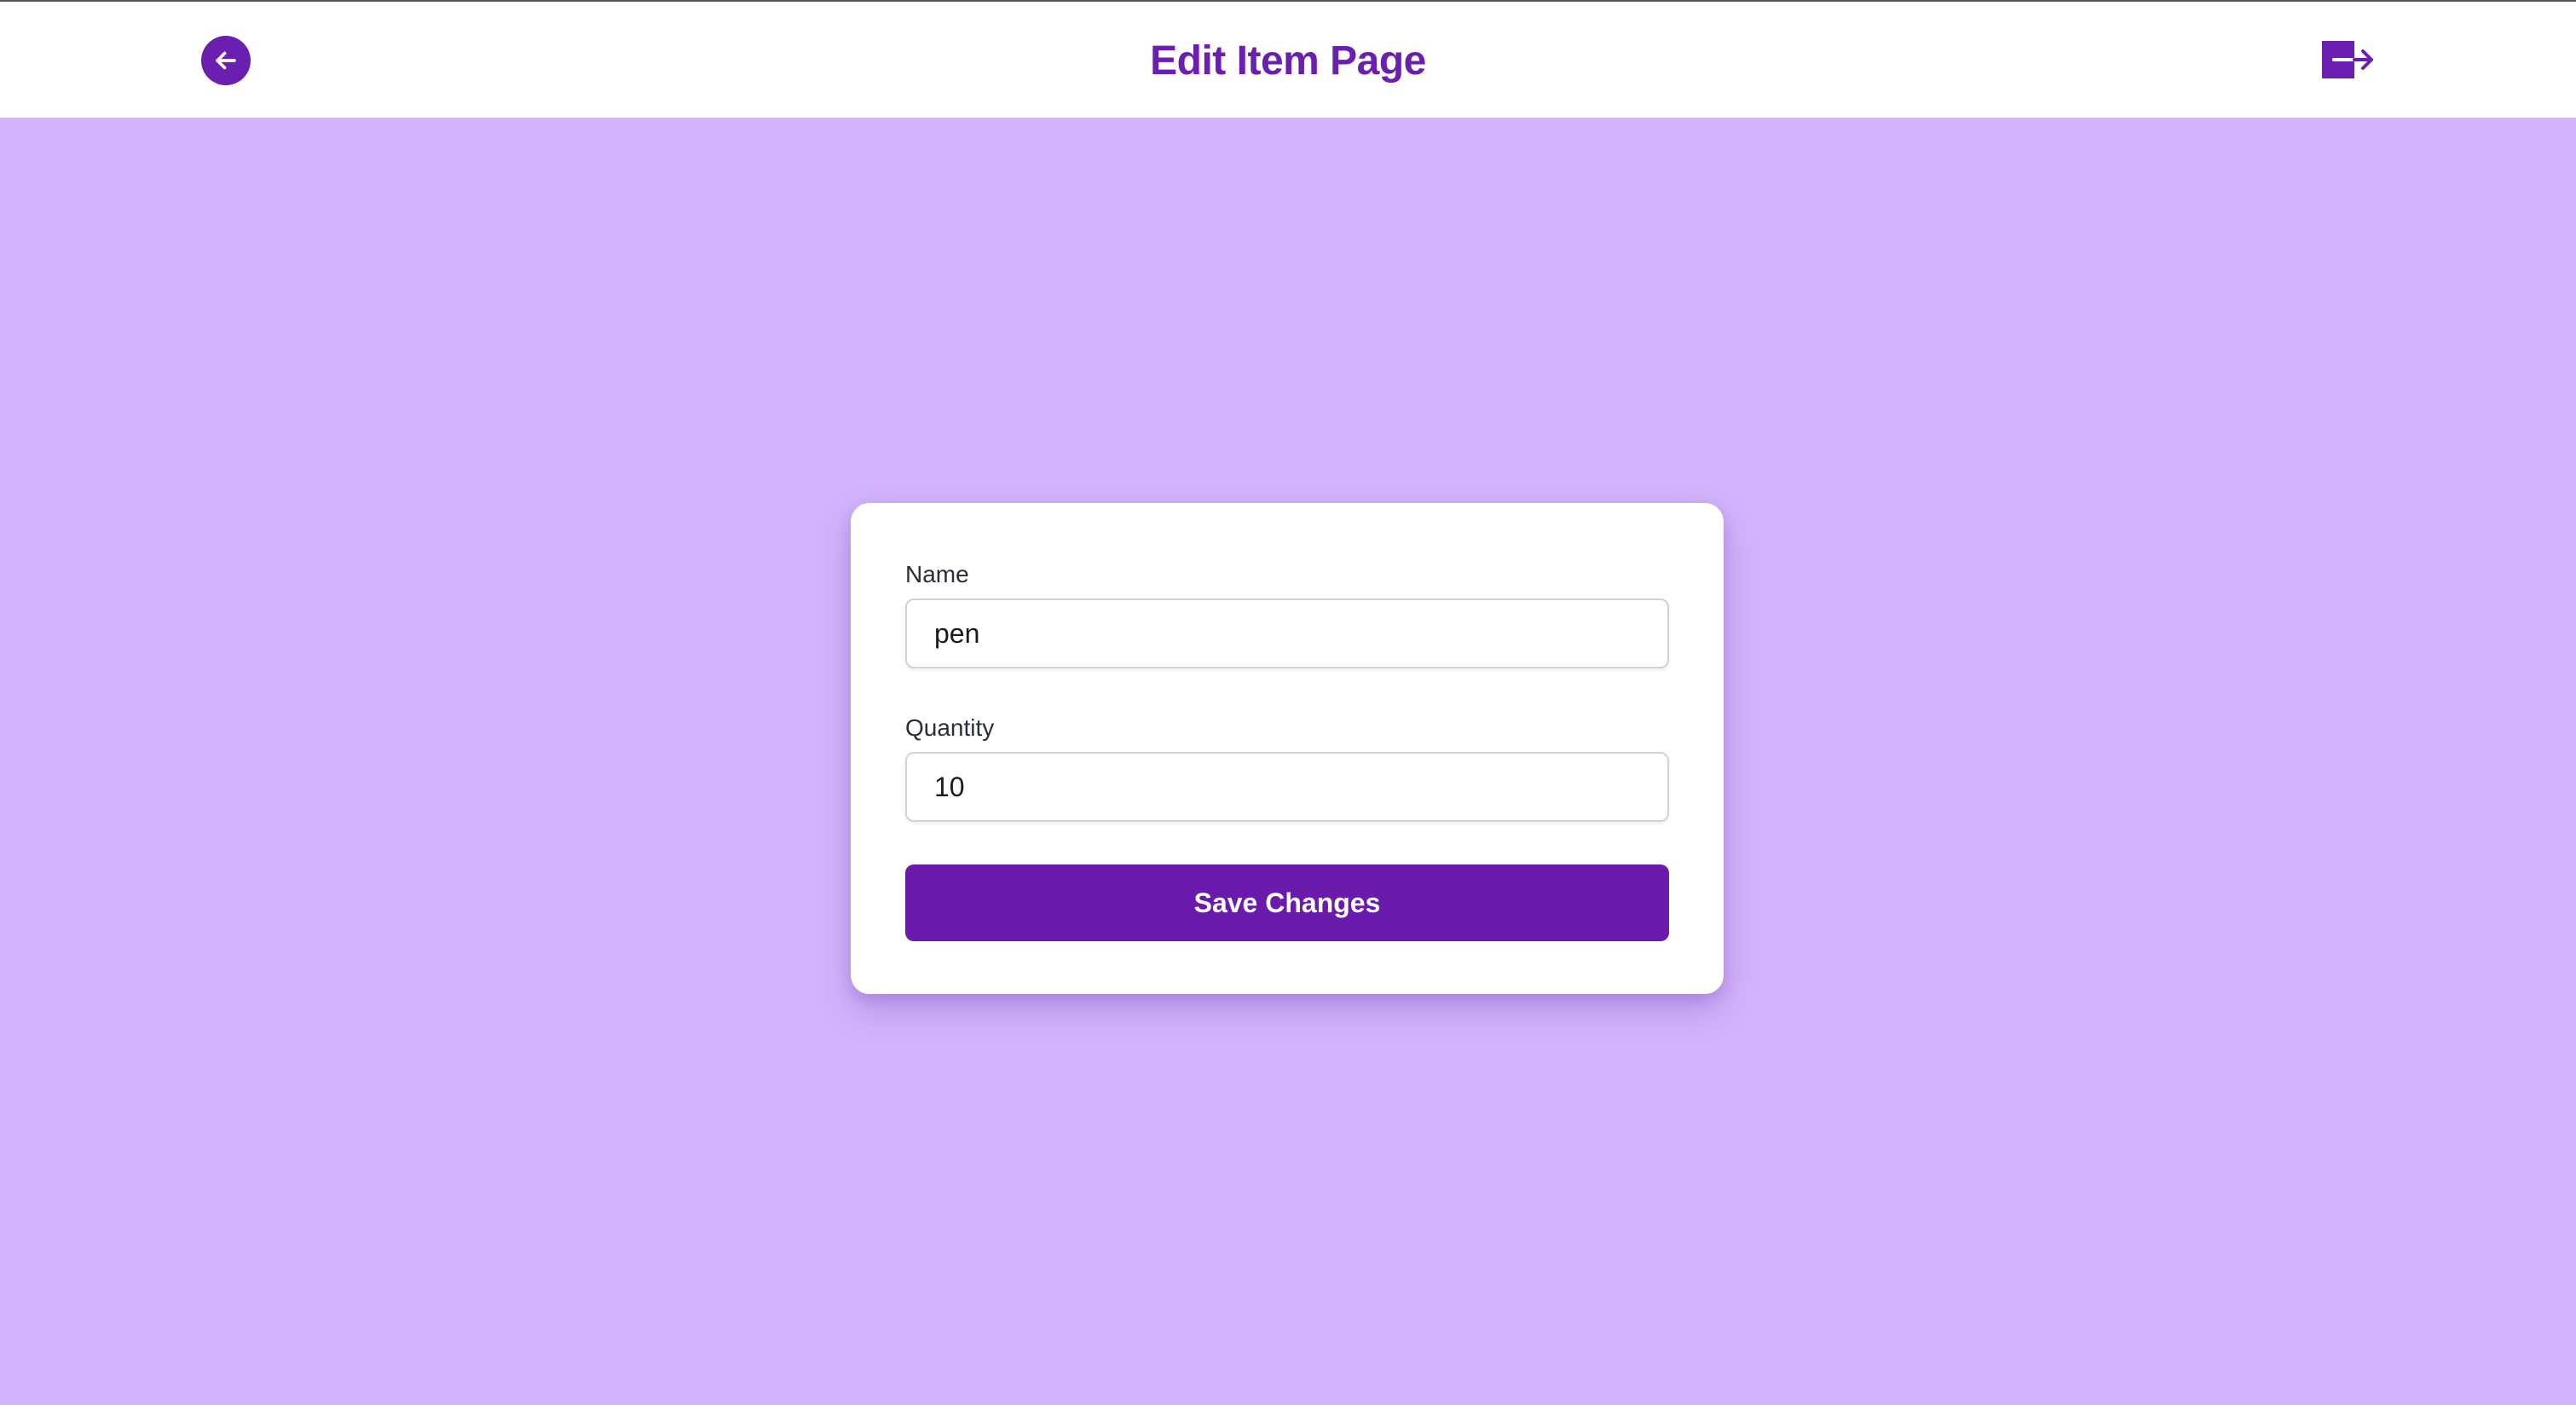  I want to click on name-label: Name, so click(937, 574).